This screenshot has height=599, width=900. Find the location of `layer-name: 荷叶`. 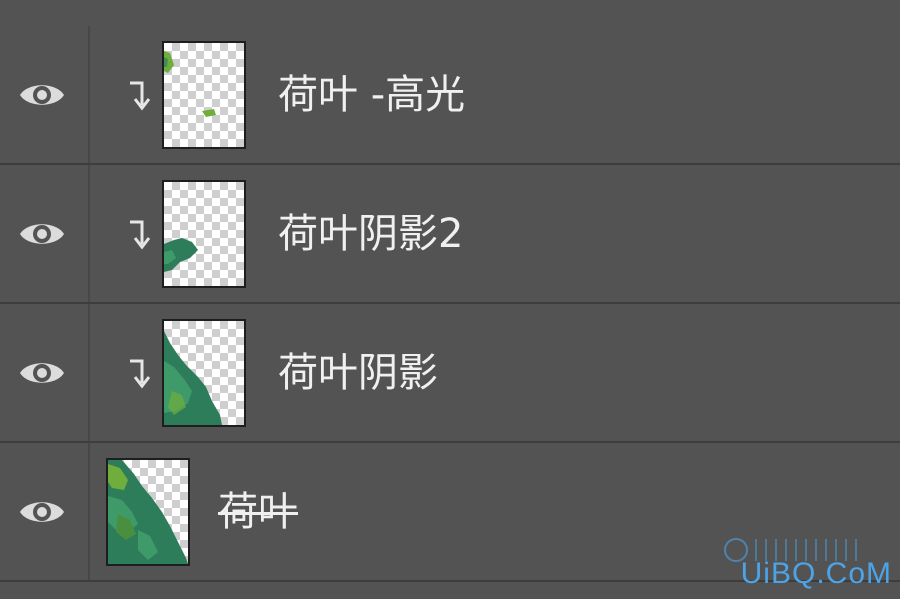

layer-name: 荷叶 is located at coordinates (258, 512).